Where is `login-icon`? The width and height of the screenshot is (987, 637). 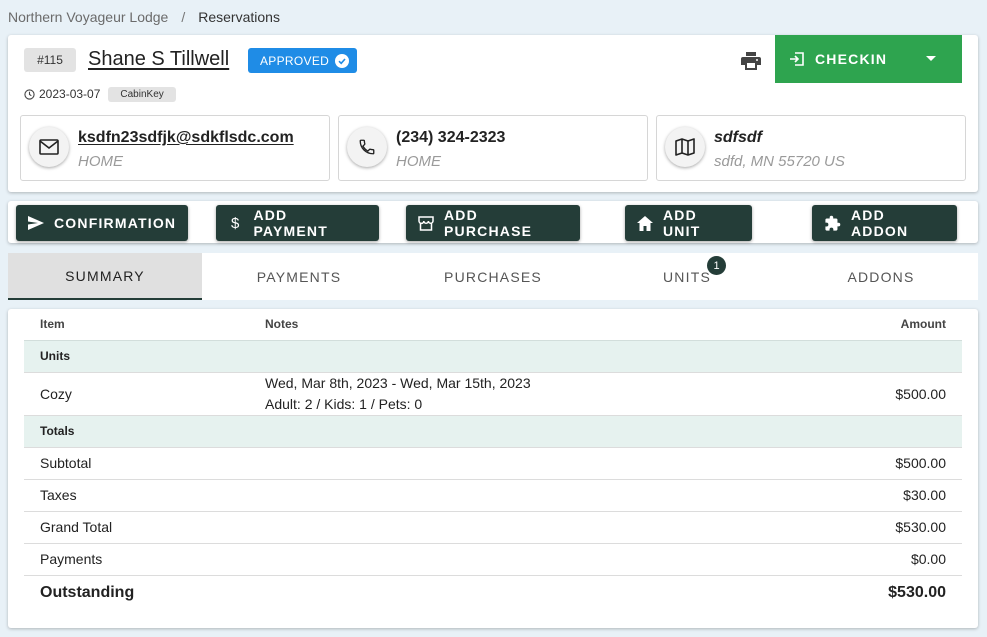
login-icon is located at coordinates (797, 59).